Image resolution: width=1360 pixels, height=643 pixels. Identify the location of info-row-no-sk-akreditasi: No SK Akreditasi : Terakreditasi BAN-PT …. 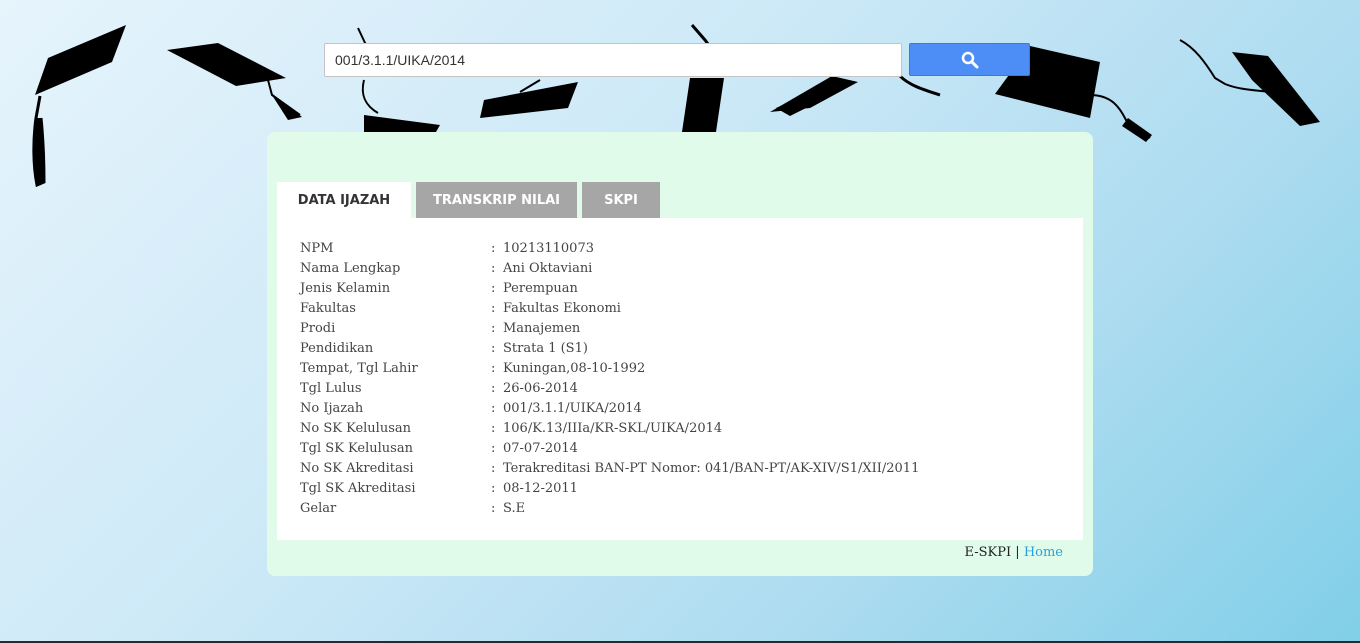
(609, 469).